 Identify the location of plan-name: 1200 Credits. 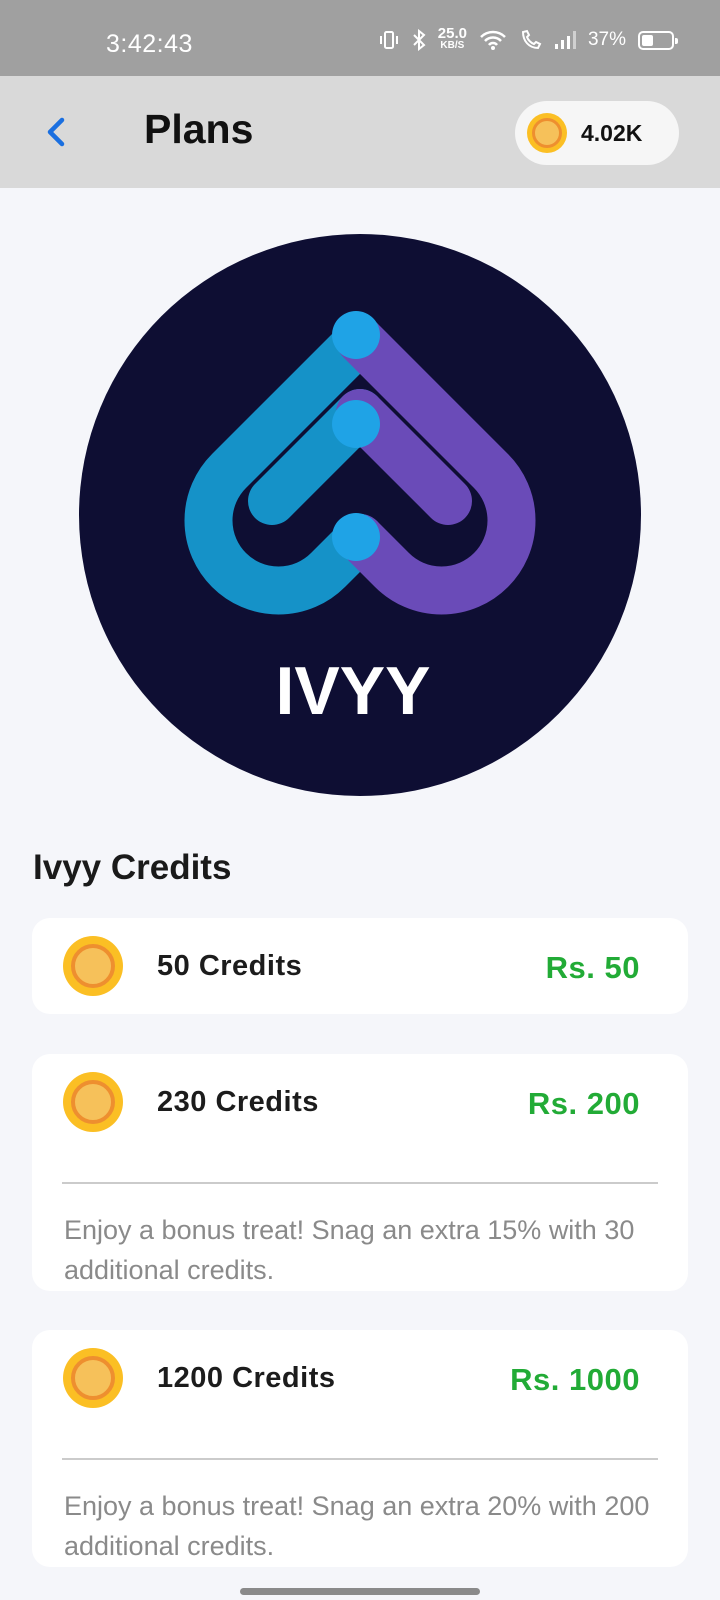
(246, 1378).